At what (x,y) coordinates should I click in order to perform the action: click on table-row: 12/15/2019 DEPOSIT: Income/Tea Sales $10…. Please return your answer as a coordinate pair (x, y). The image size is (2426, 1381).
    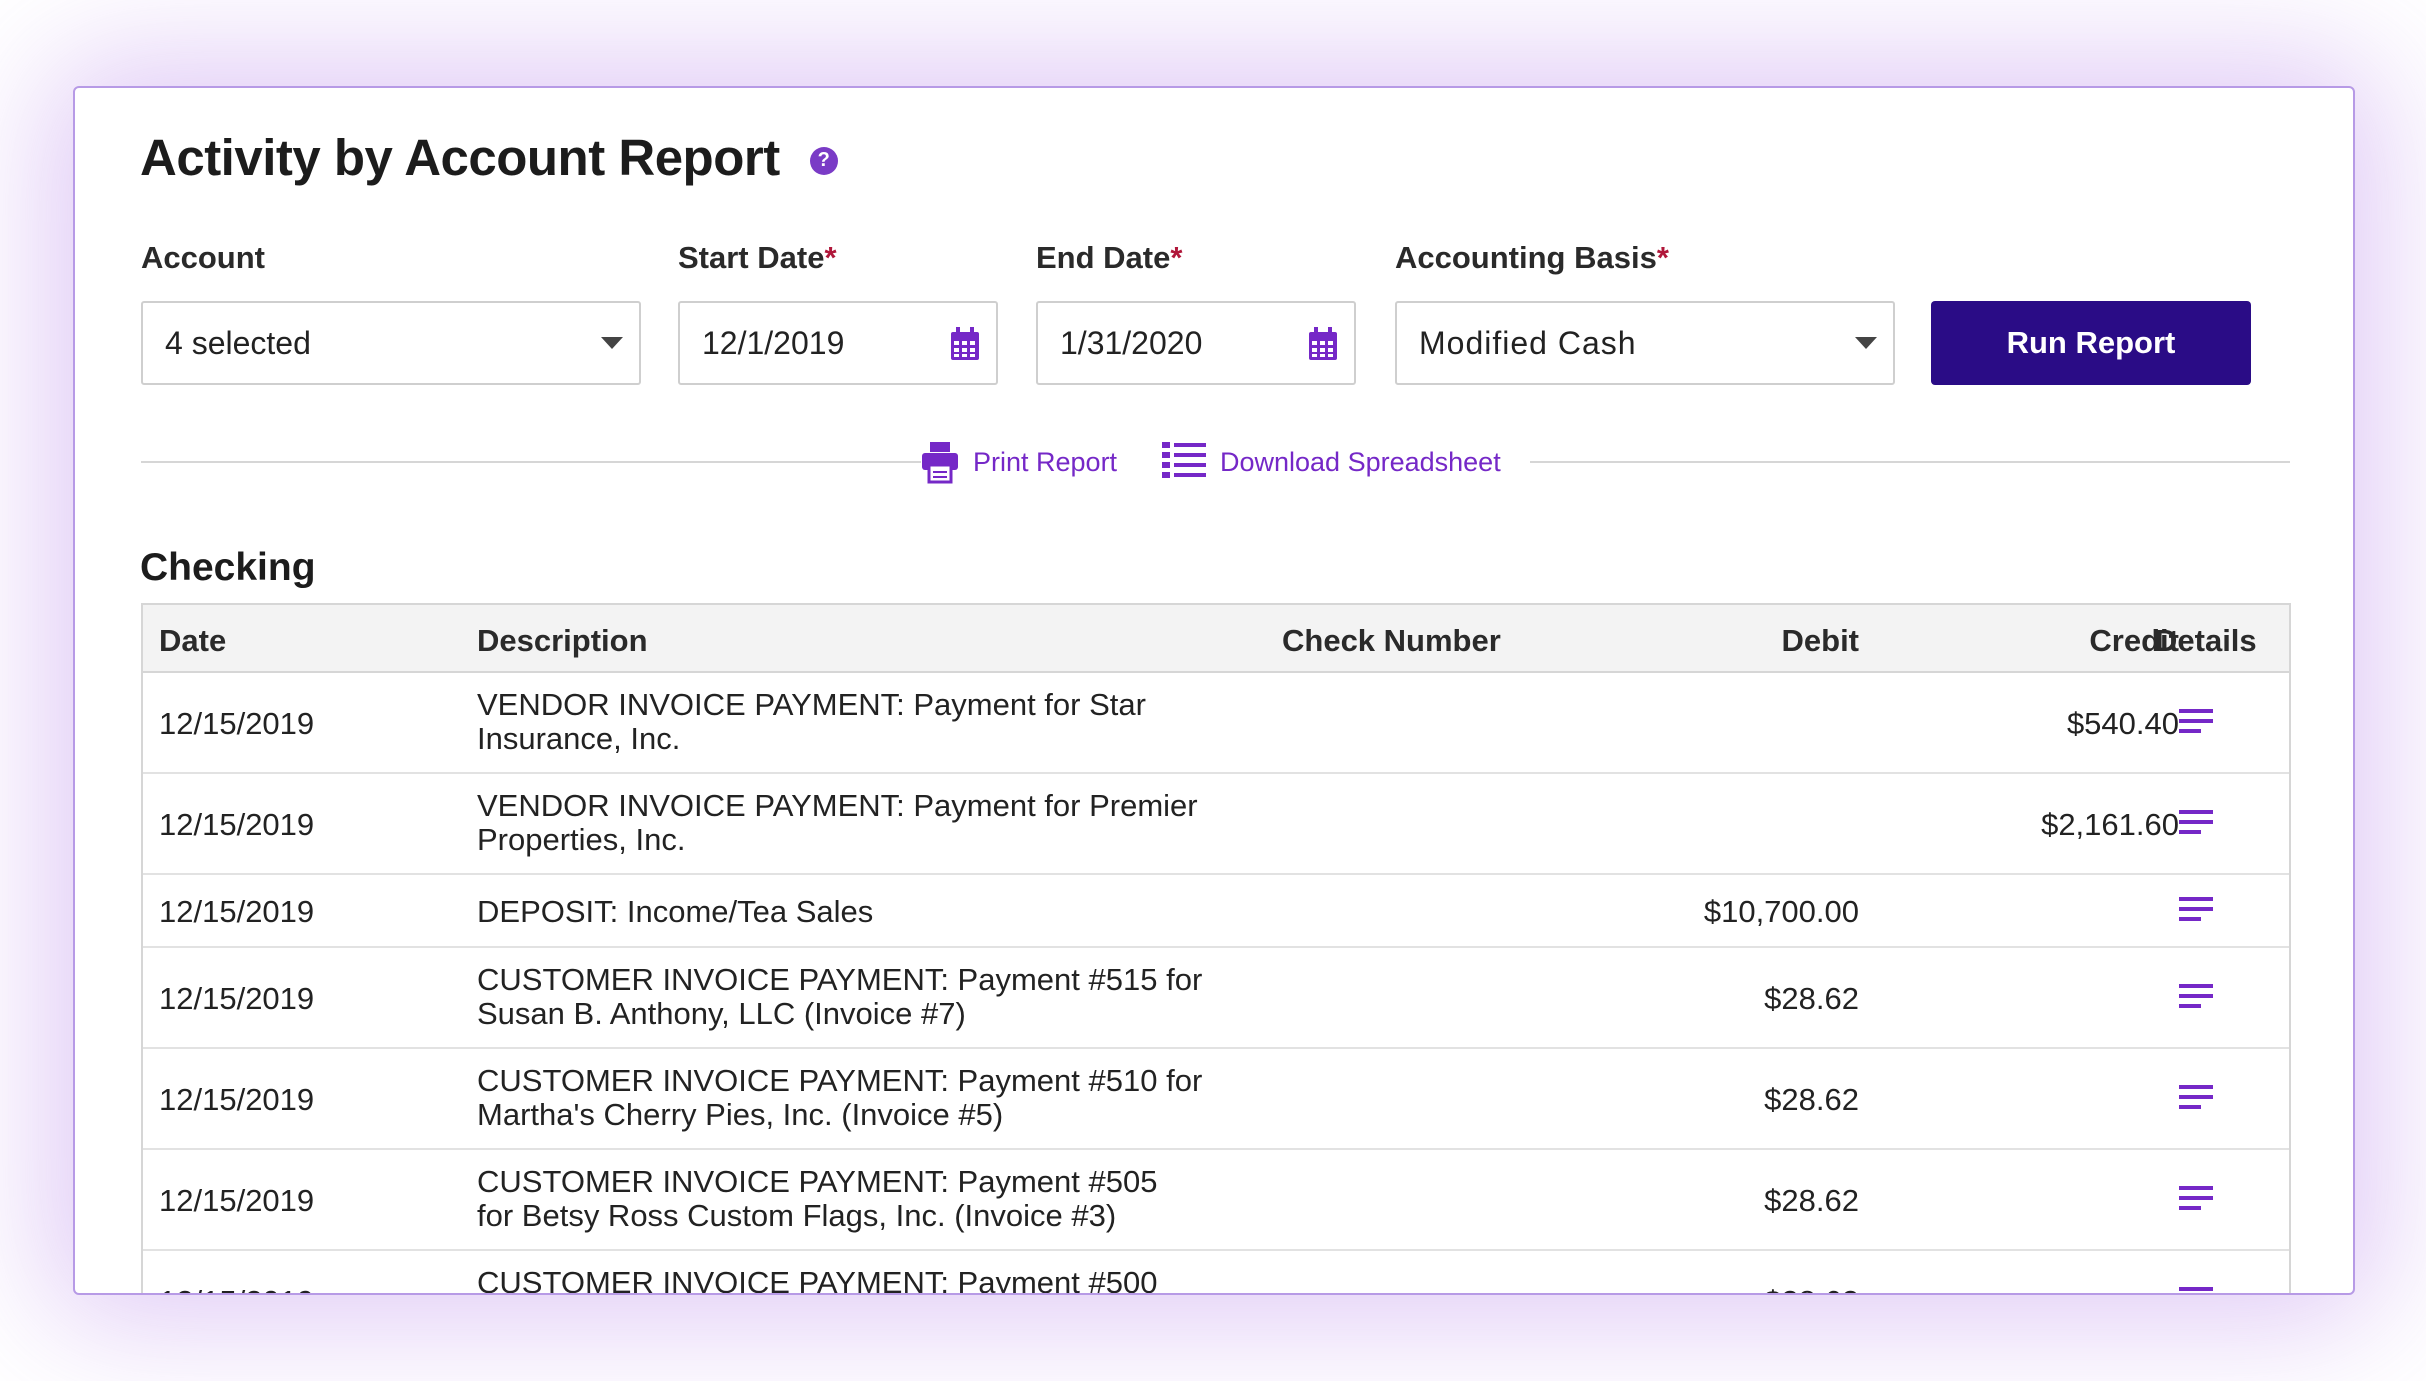
    Looking at the image, I should click on (1216, 911).